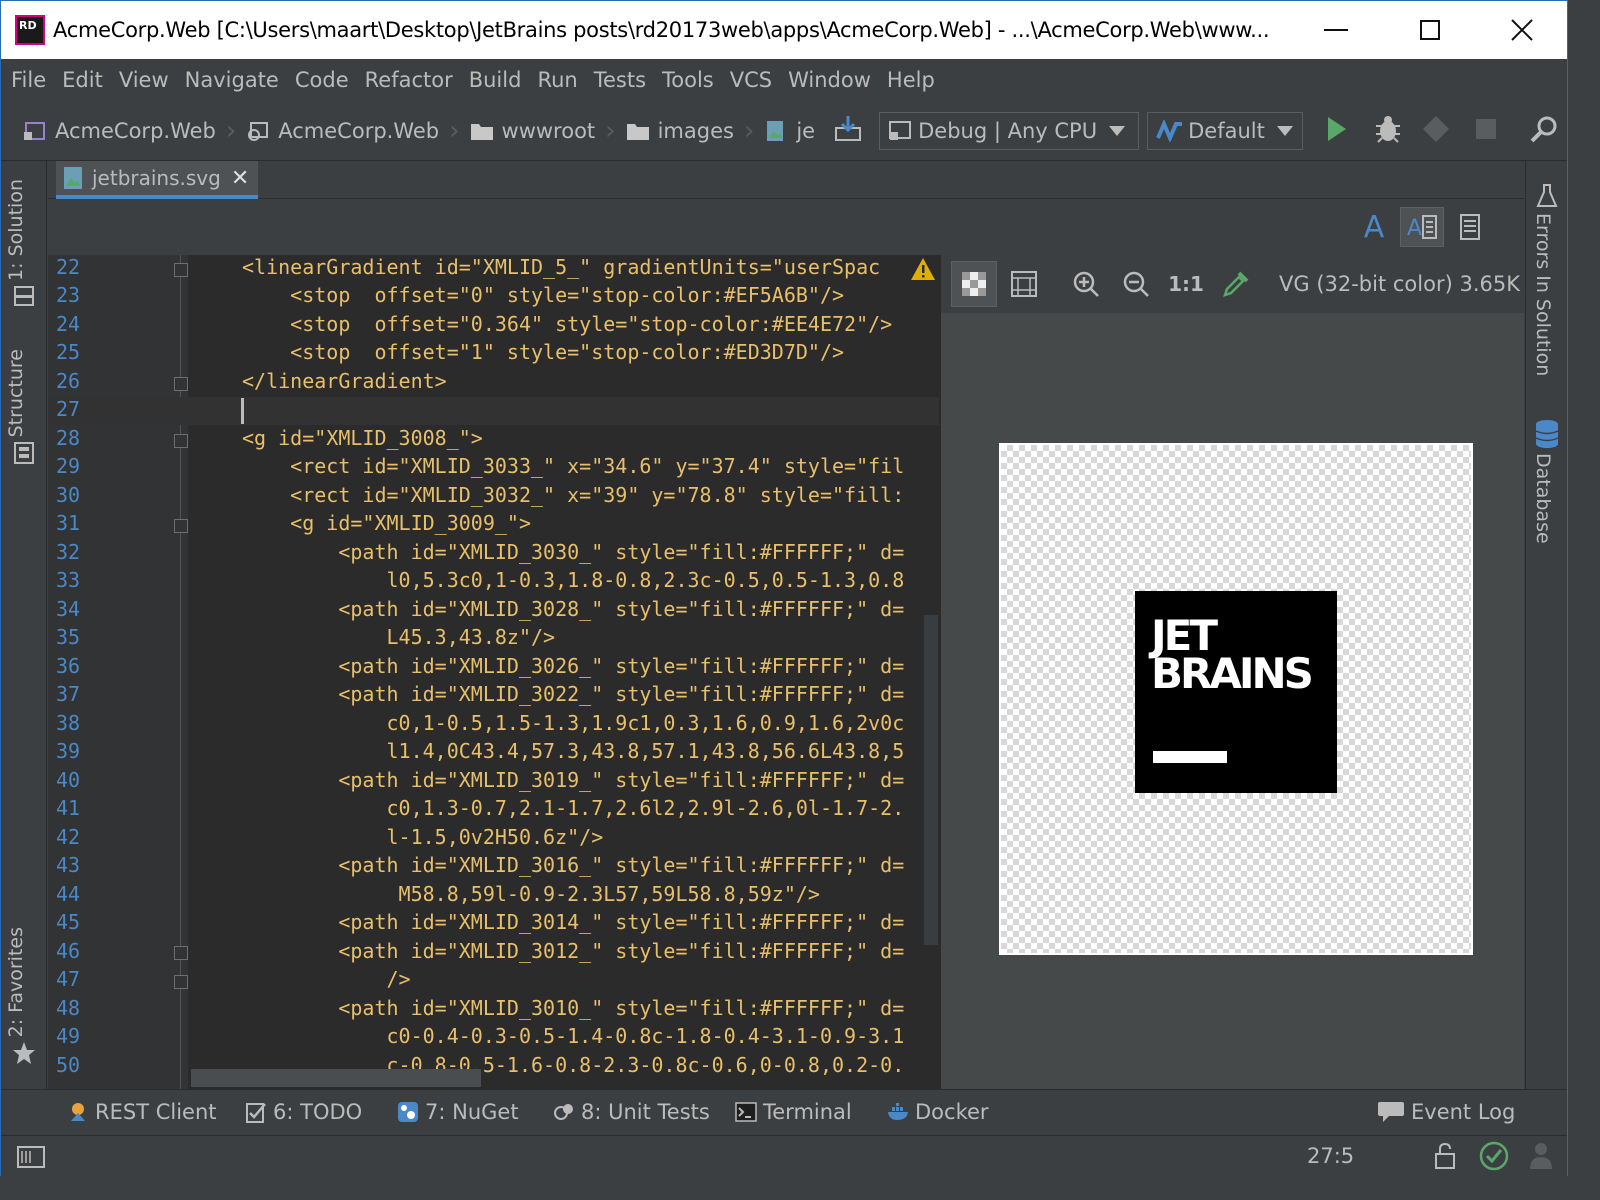 This screenshot has height=1200, width=1600. What do you see at coordinates (493, 411) in the screenshot?
I see `current-code-line: 27` at bounding box center [493, 411].